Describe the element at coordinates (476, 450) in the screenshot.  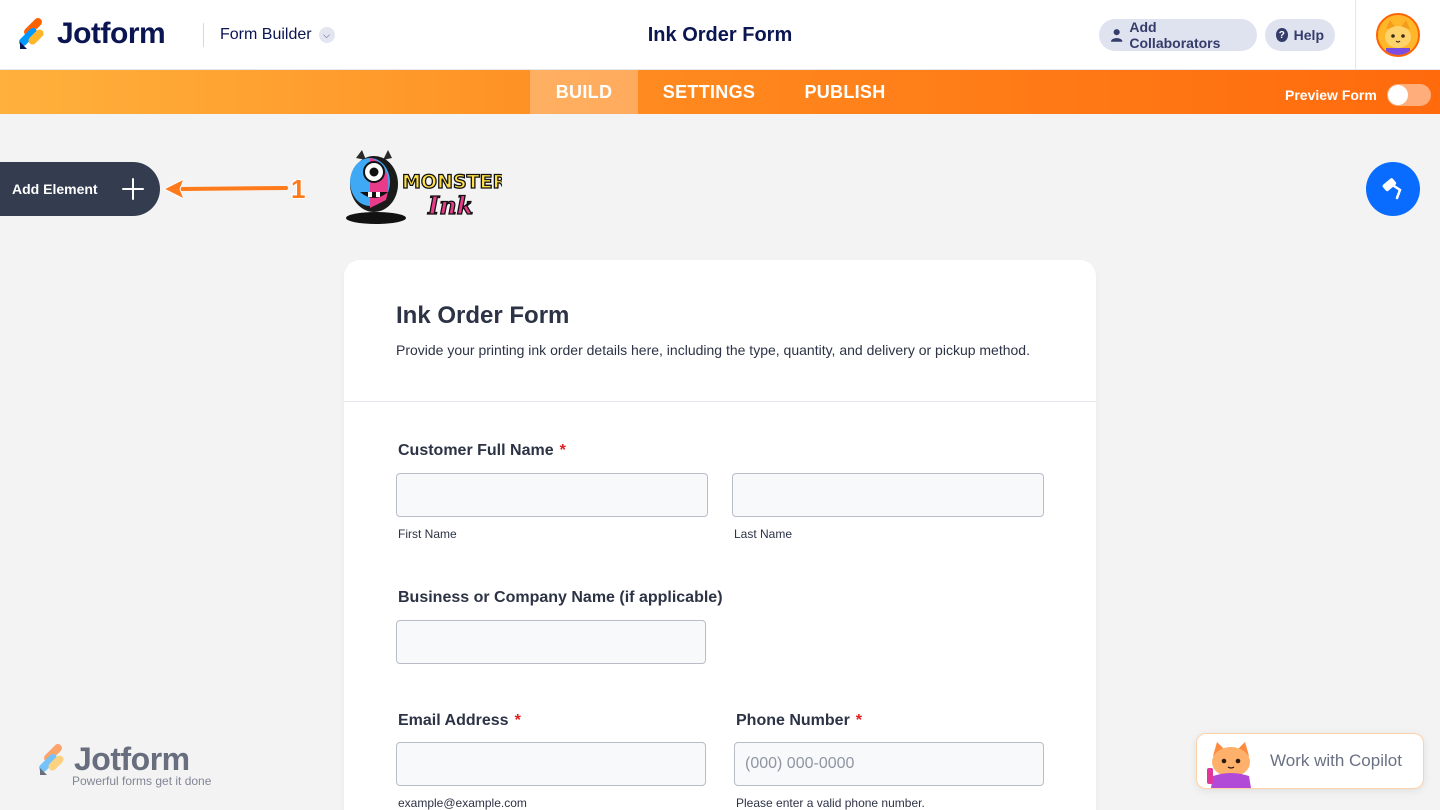
I see `full-name-label-text: Customer Full Name` at that location.